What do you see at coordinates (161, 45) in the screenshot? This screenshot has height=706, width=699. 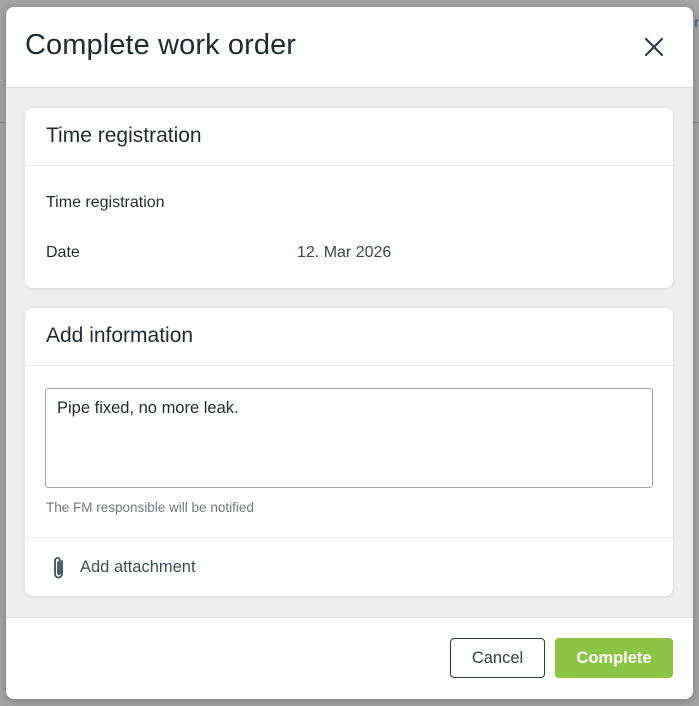 I see `dialog-title: Complete work order` at bounding box center [161, 45].